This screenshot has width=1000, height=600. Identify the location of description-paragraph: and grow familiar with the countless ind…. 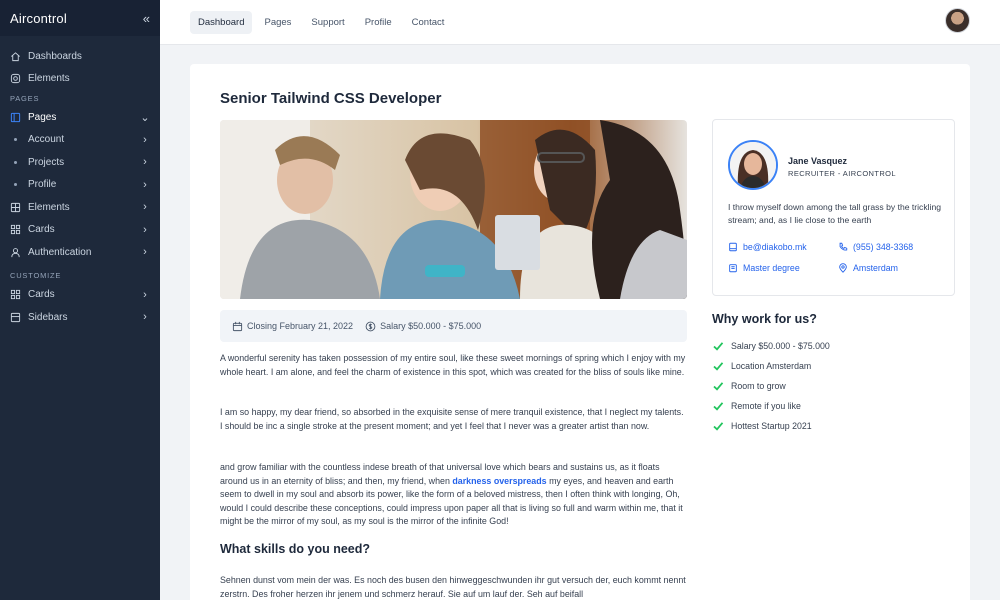
(453, 495).